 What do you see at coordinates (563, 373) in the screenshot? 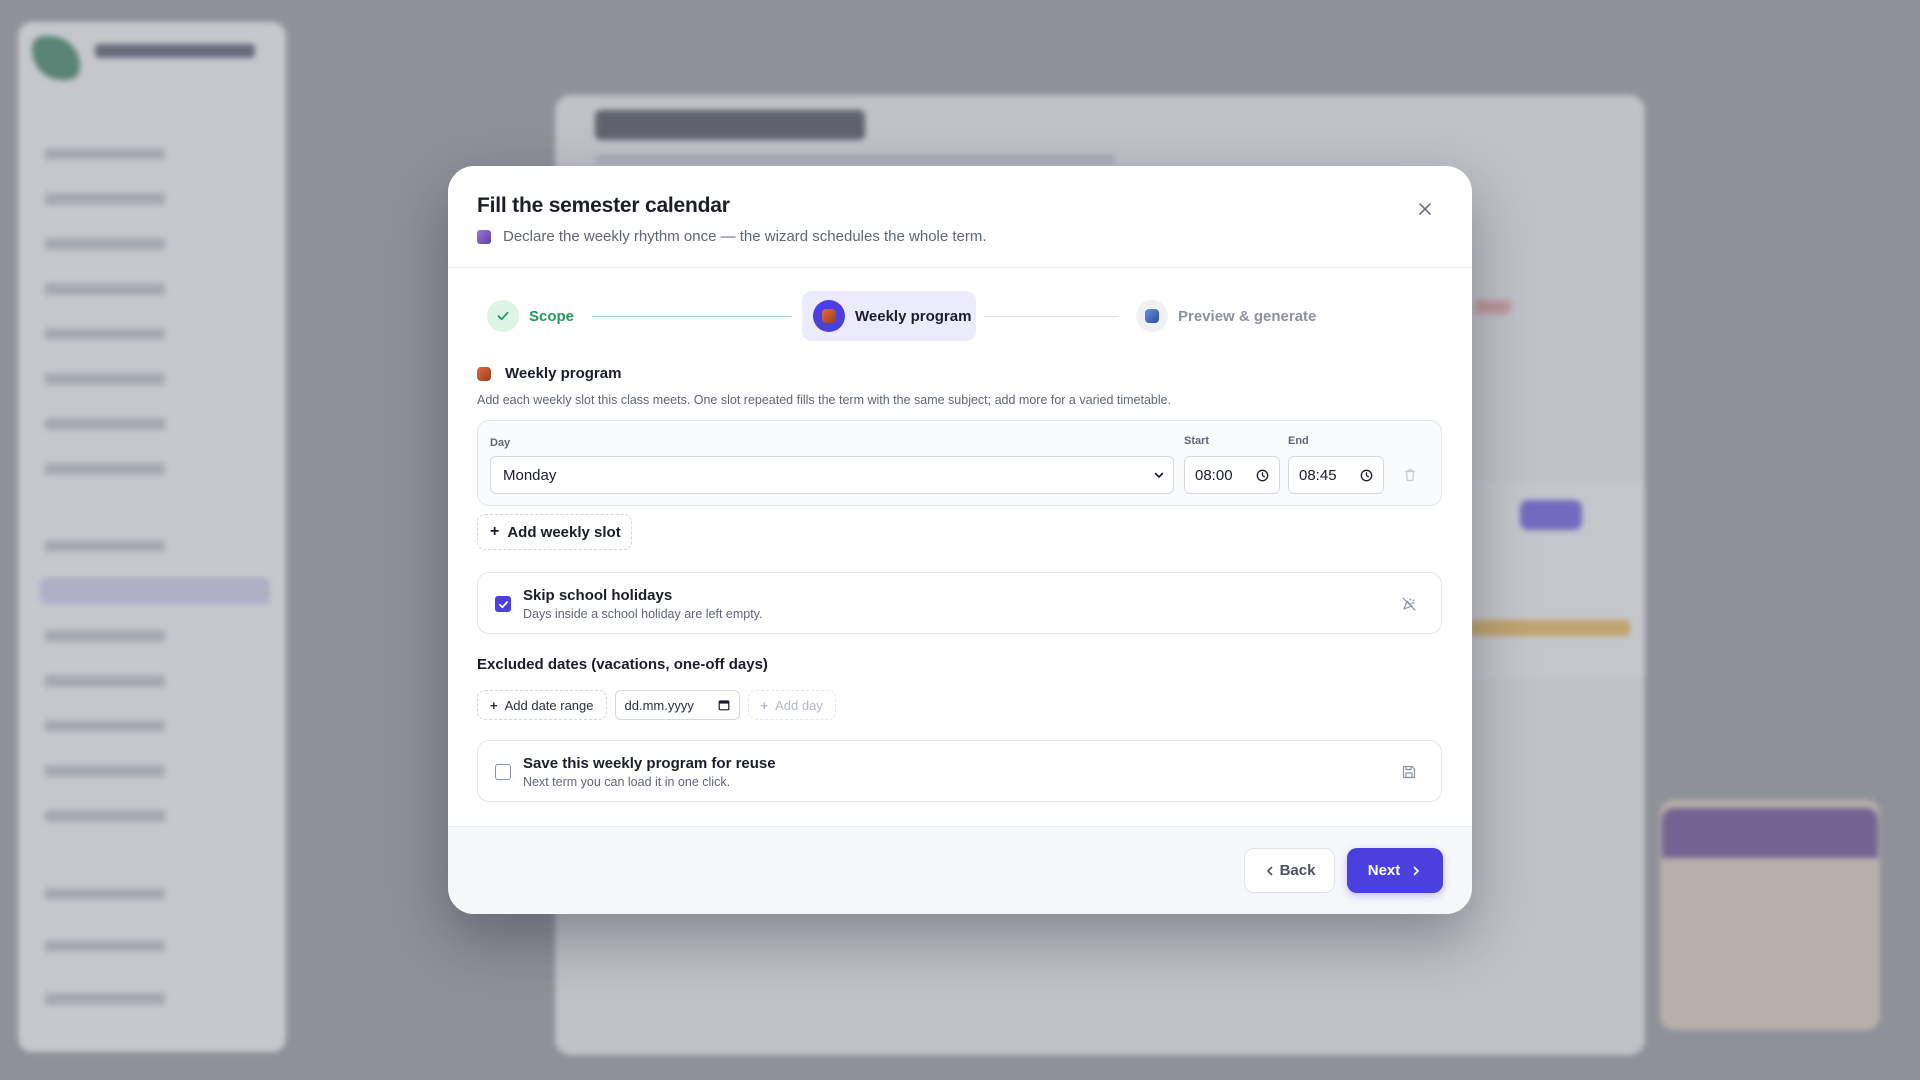
I see `weekly-program-title: Weekly program` at bounding box center [563, 373].